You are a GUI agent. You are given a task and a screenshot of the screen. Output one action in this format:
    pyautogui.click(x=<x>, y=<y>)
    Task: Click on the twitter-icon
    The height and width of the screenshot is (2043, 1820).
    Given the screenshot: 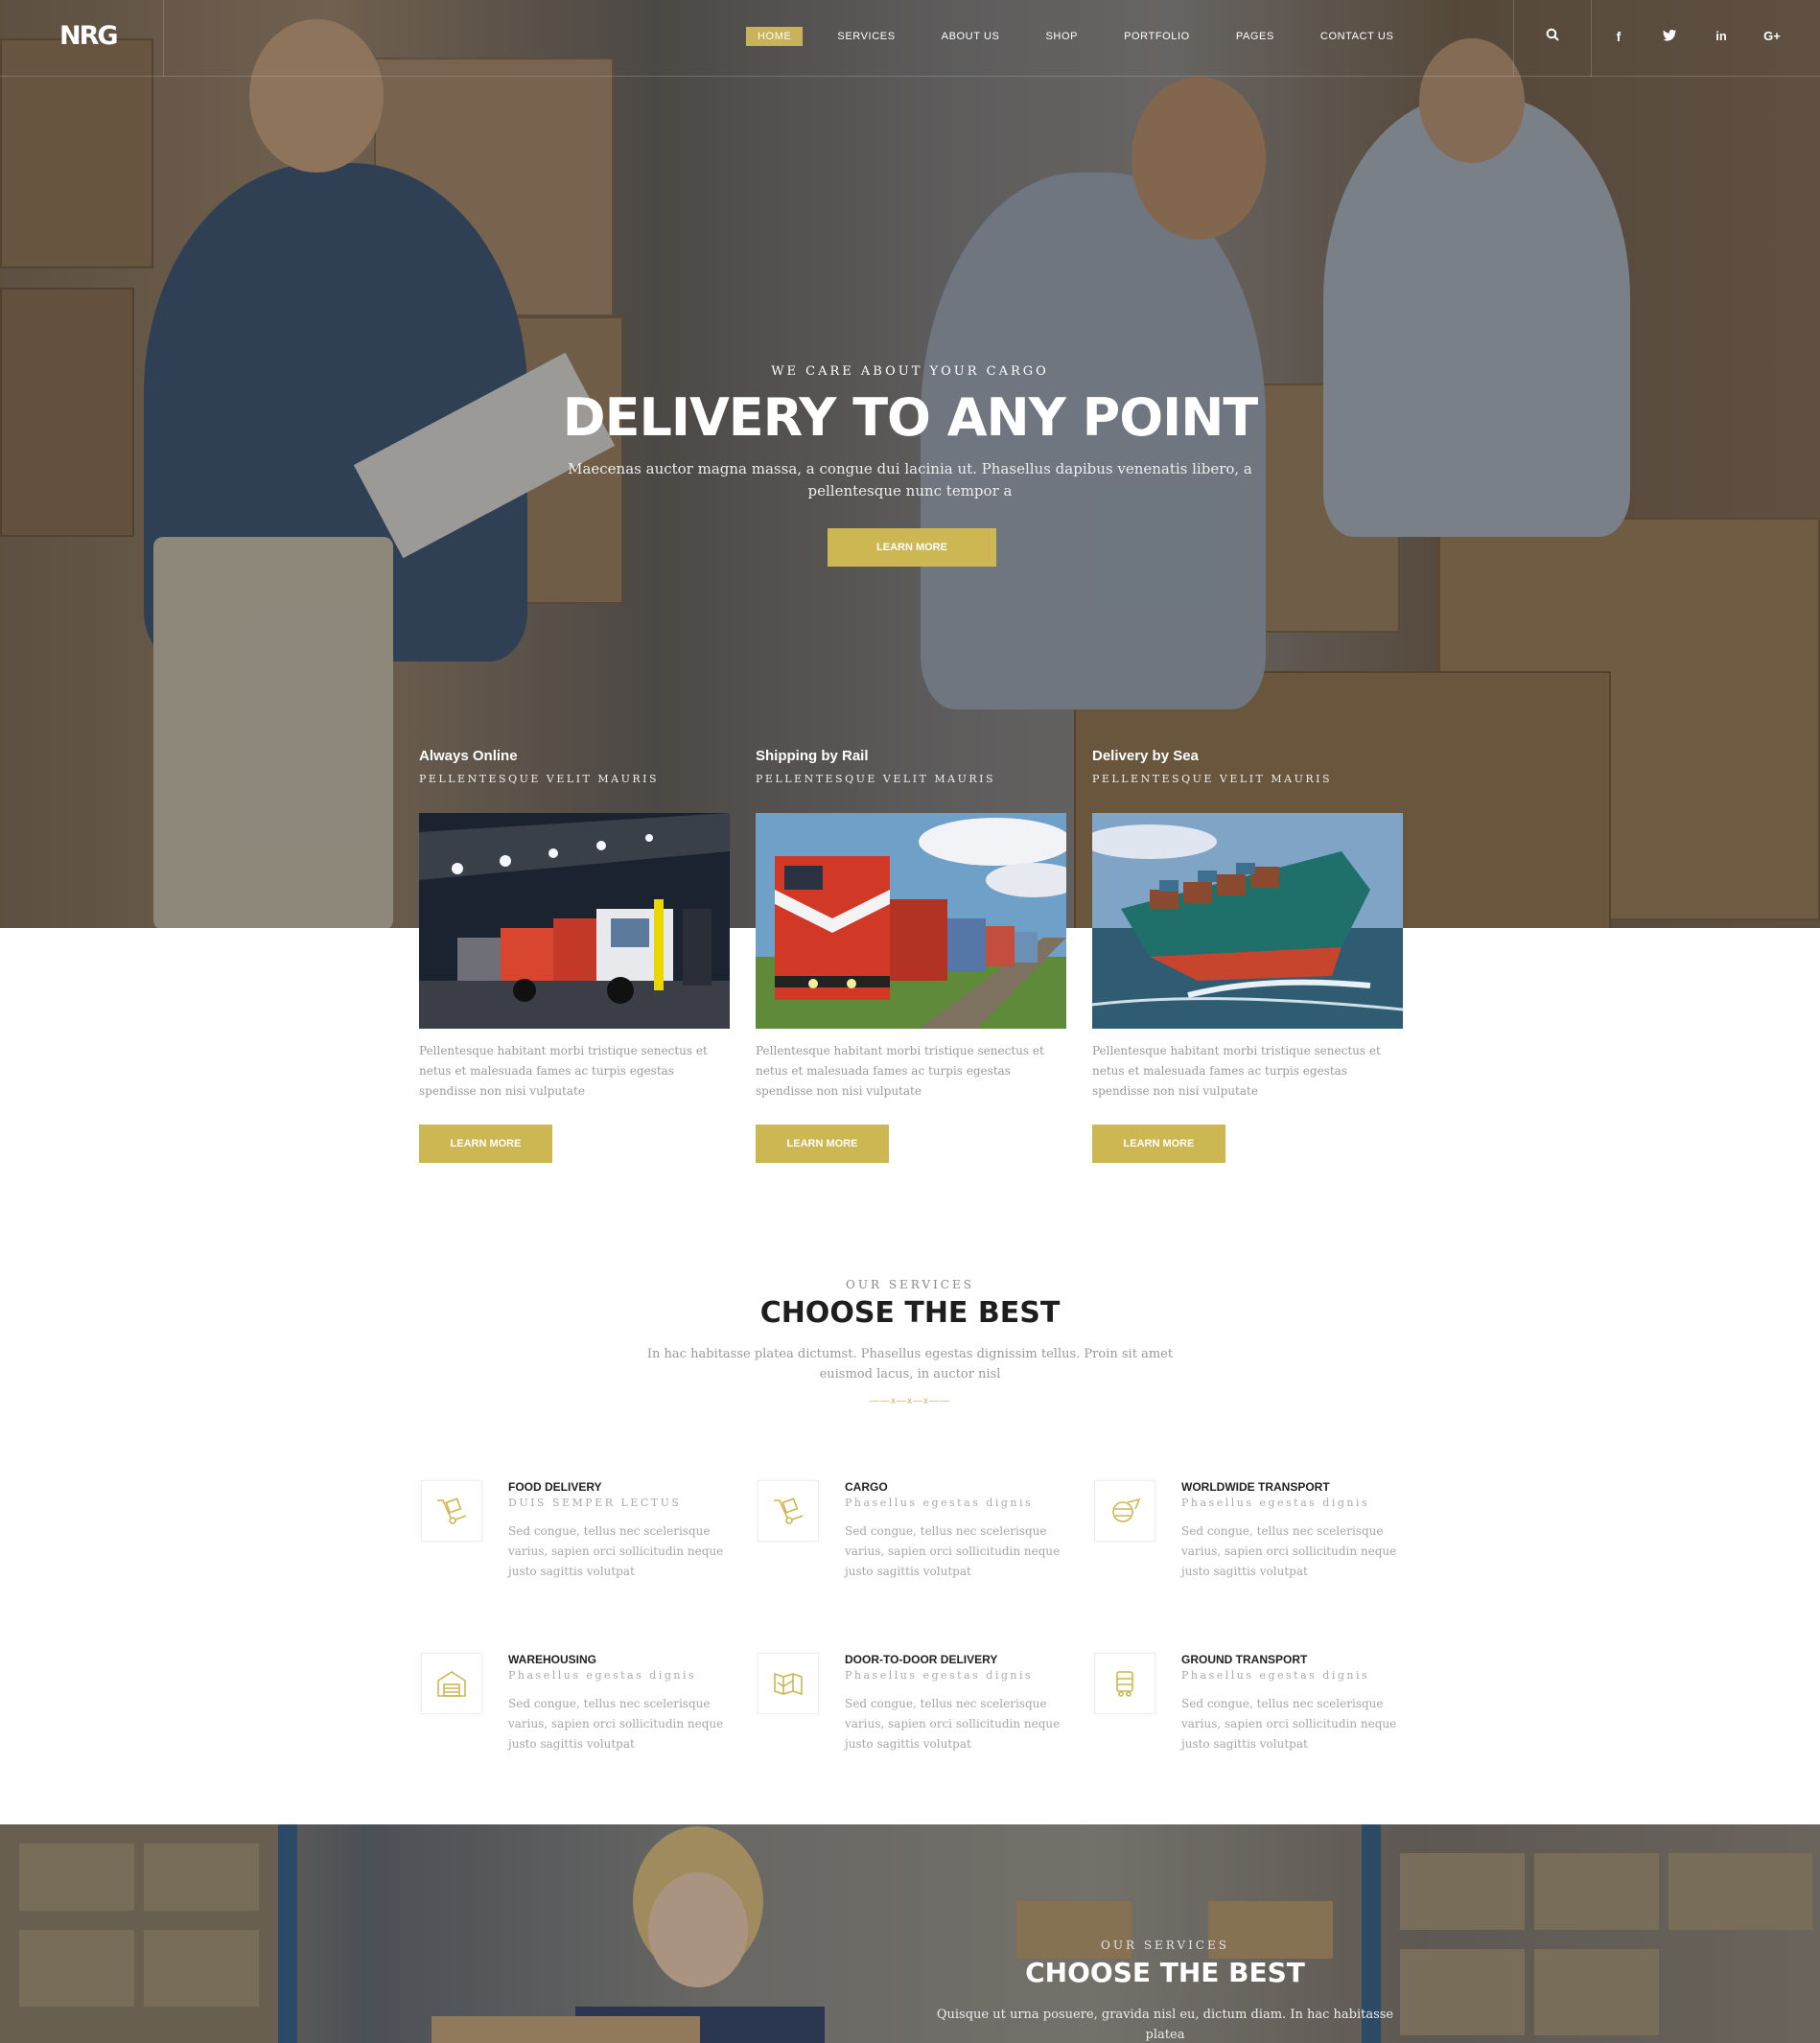 What is the action you would take?
    pyautogui.click(x=1669, y=36)
    